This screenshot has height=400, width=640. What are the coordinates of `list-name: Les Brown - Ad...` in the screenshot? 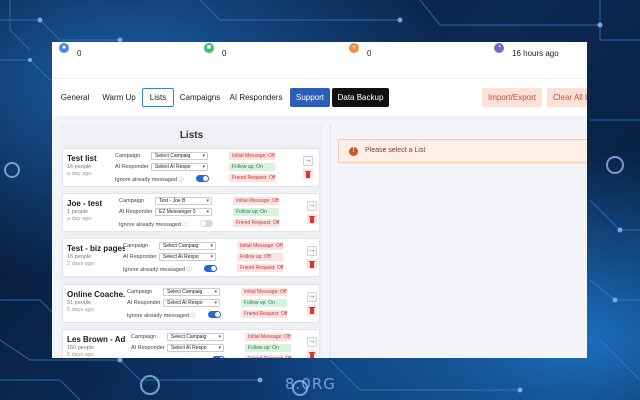 It's located at (96, 339).